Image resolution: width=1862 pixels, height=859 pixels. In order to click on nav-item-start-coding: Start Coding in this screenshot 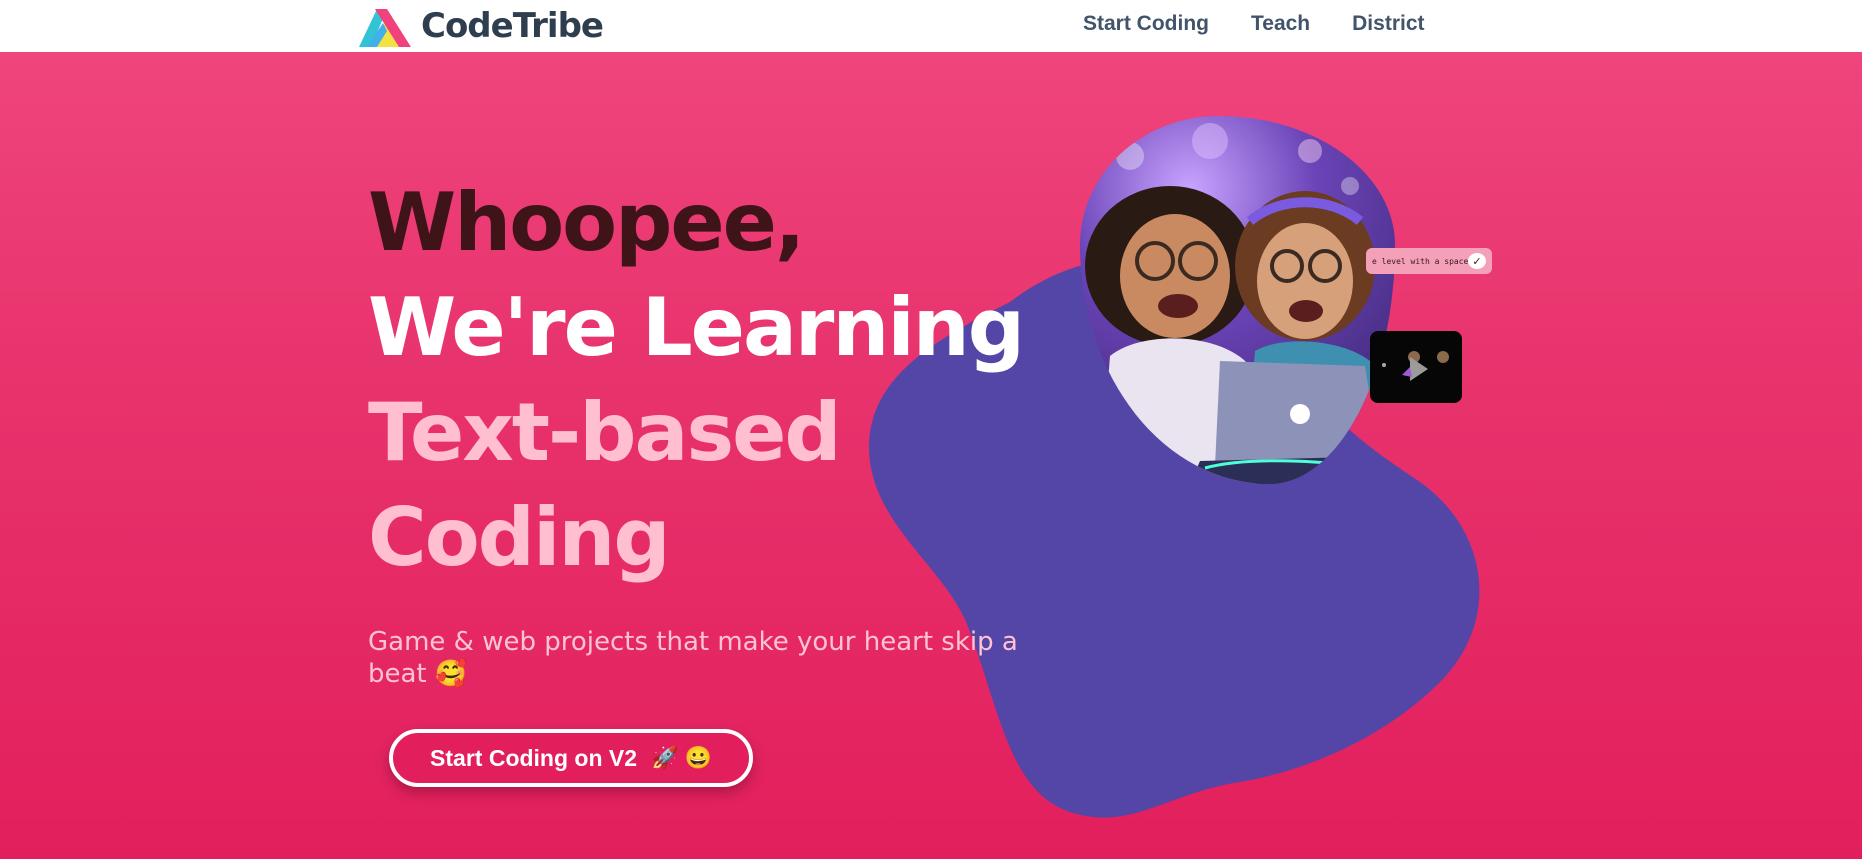, I will do `click(1146, 24)`.